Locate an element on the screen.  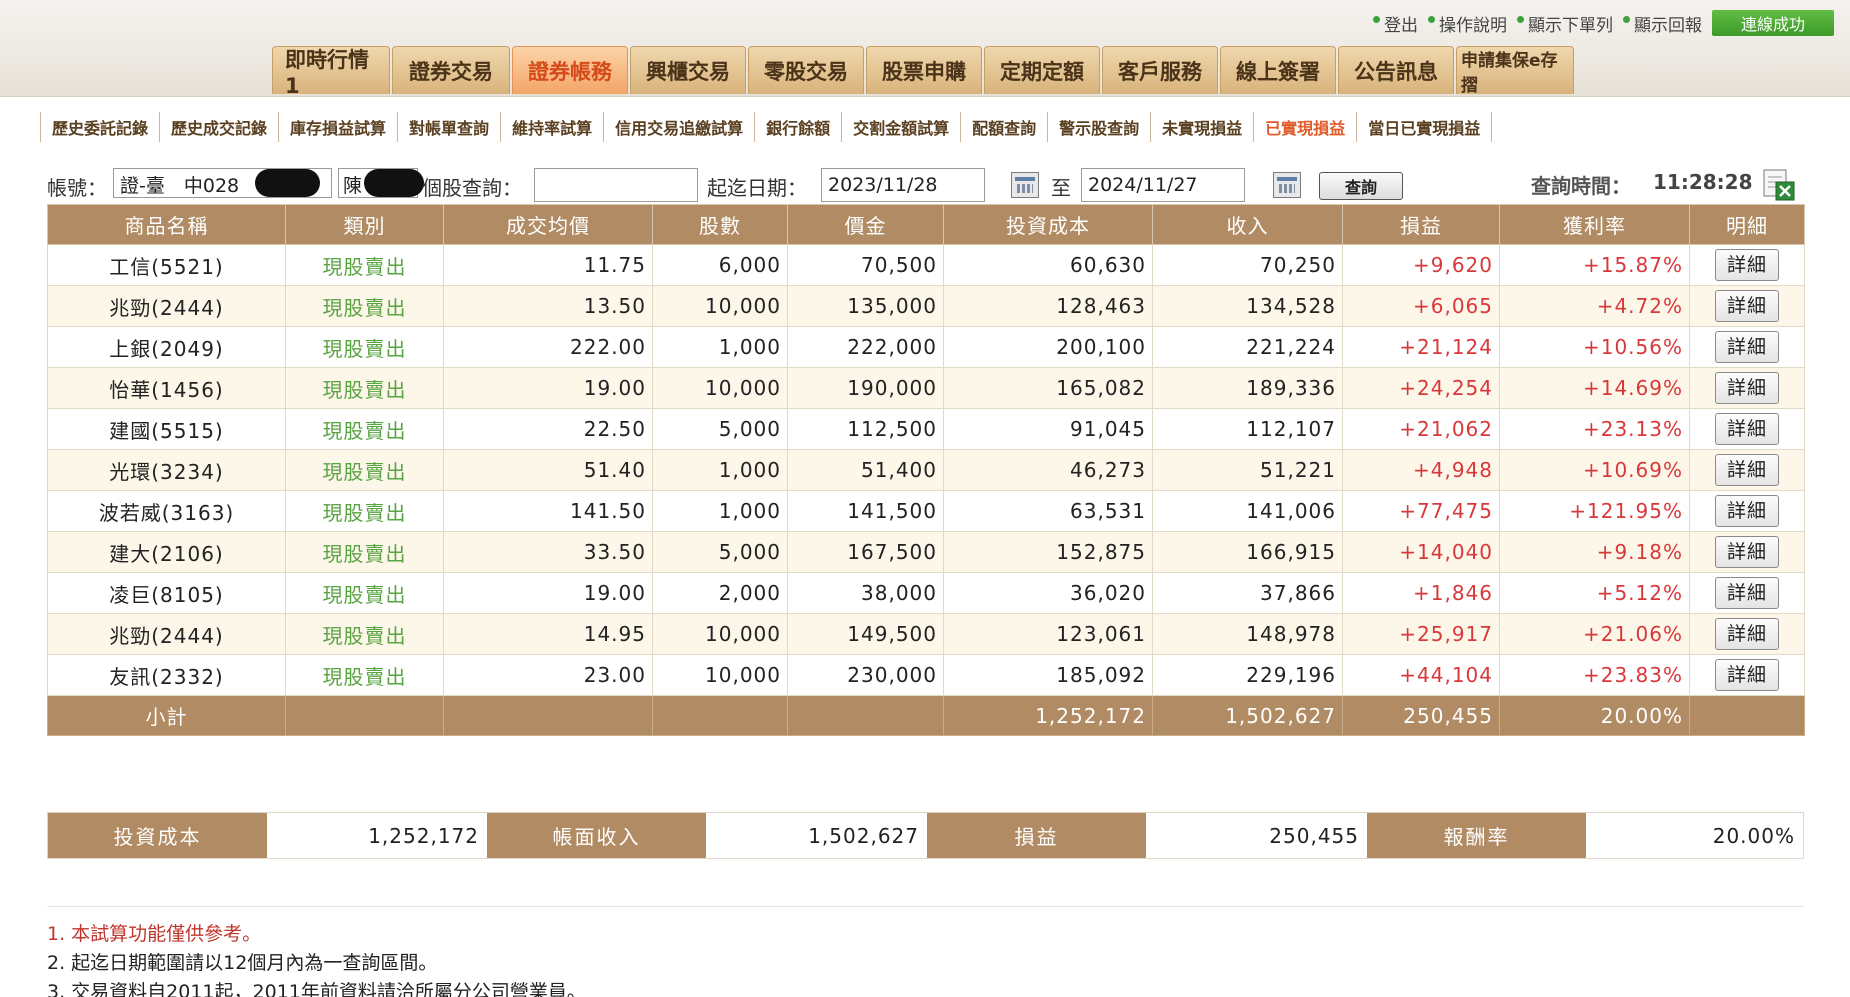
summary-rate-label: 報酬率 is located at coordinates (1476, 835).